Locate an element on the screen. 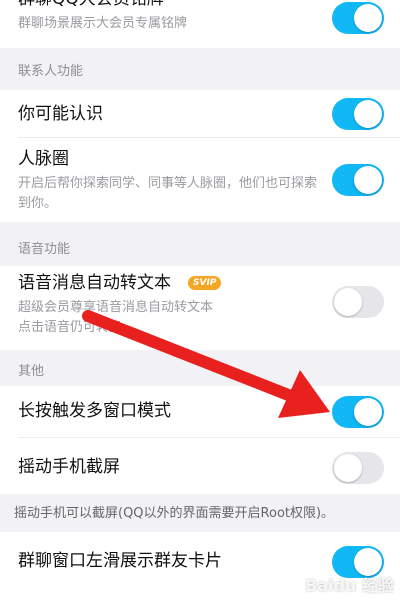 This screenshot has height=600, width=400. setting-desc: 开启后帮你探索同学、同事等人脉圈，他们也可探索到你。 is located at coordinates (168, 193).